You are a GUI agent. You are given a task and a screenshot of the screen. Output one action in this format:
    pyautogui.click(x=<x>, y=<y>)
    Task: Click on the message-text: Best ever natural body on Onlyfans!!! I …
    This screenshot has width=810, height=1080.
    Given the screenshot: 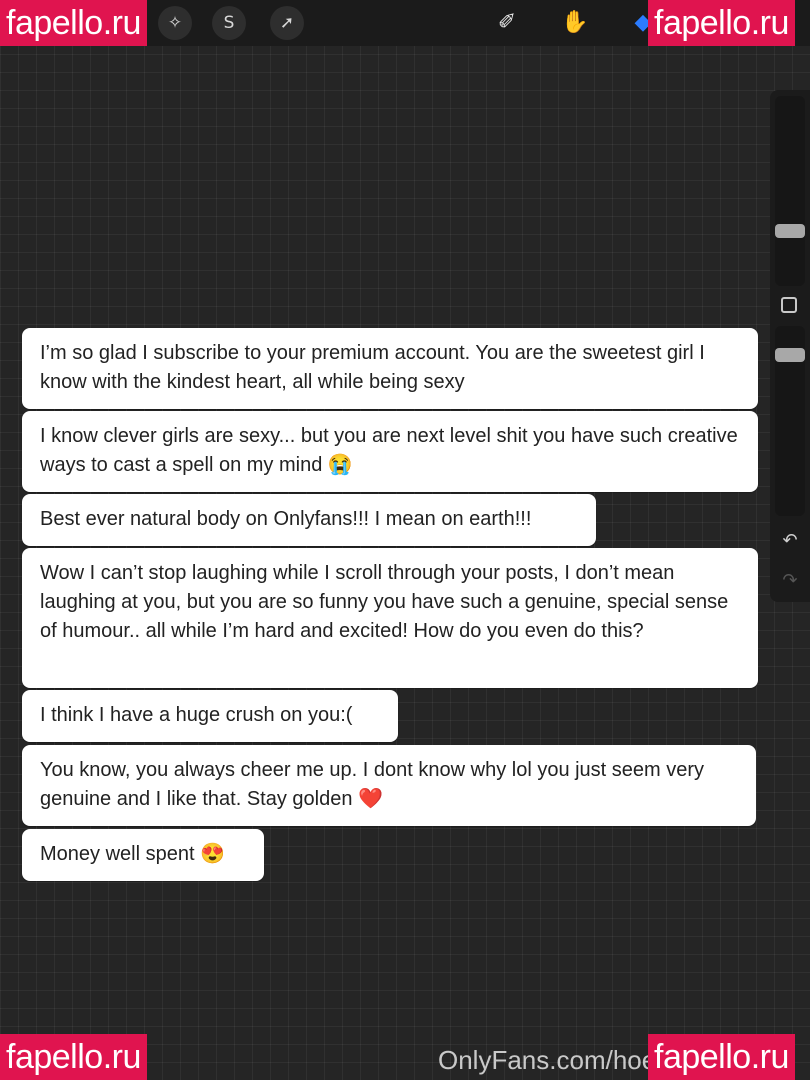 What is the action you would take?
    pyautogui.click(x=286, y=519)
    